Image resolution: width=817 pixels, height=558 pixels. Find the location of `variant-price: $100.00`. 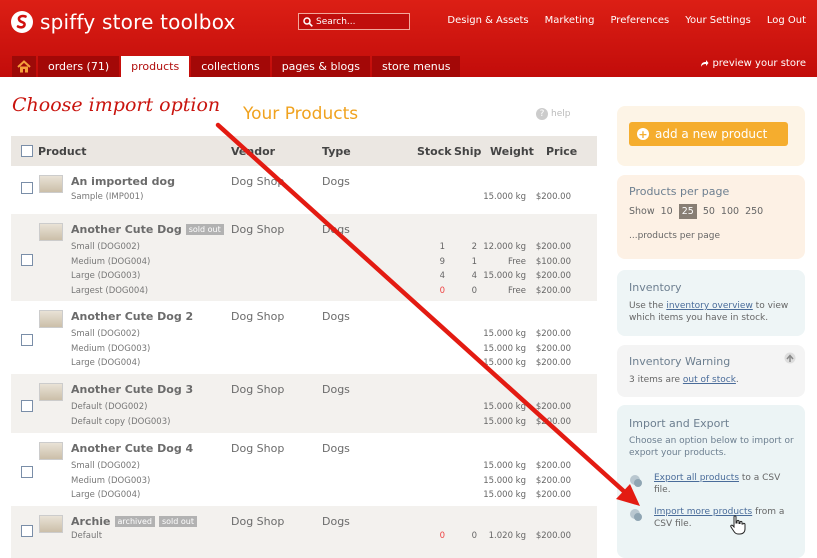

variant-price: $100.00 is located at coordinates (553, 261).